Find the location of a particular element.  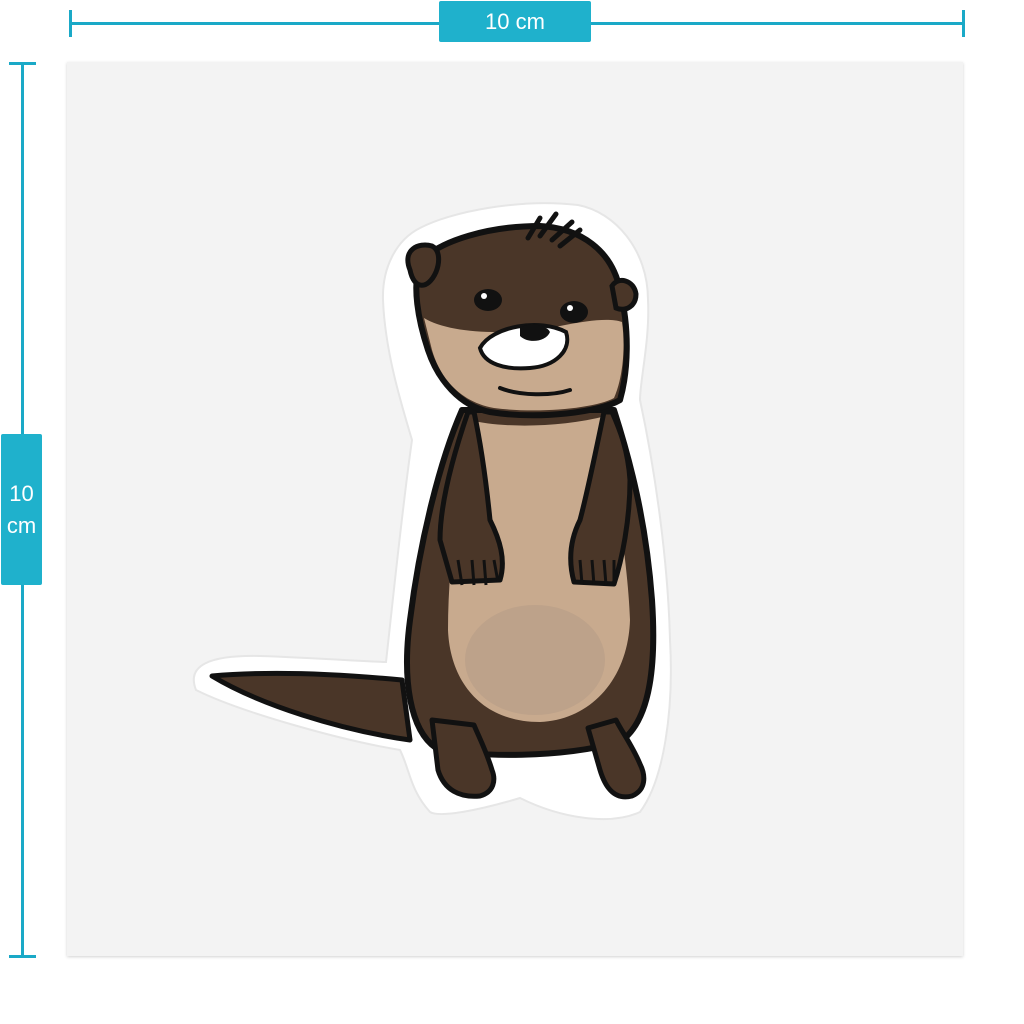

otter-left-eye is located at coordinates (488, 300).